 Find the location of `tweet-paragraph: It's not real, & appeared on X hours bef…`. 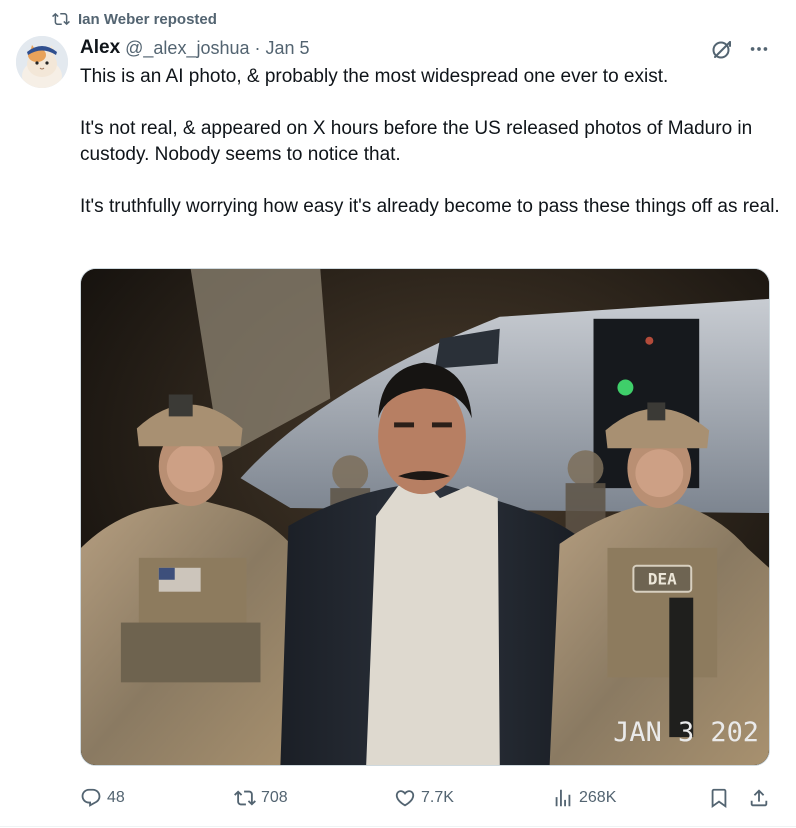

tweet-paragraph: It's not real, & appeared on X hours bef… is located at coordinates (416, 141).